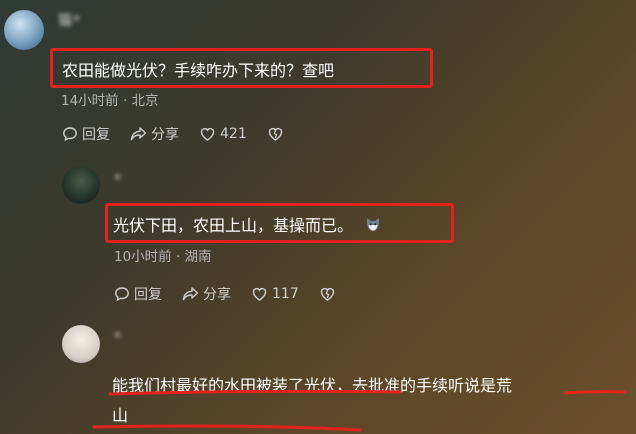 This screenshot has height=434, width=636. I want to click on red-underline-annotation, so click(359, 410).